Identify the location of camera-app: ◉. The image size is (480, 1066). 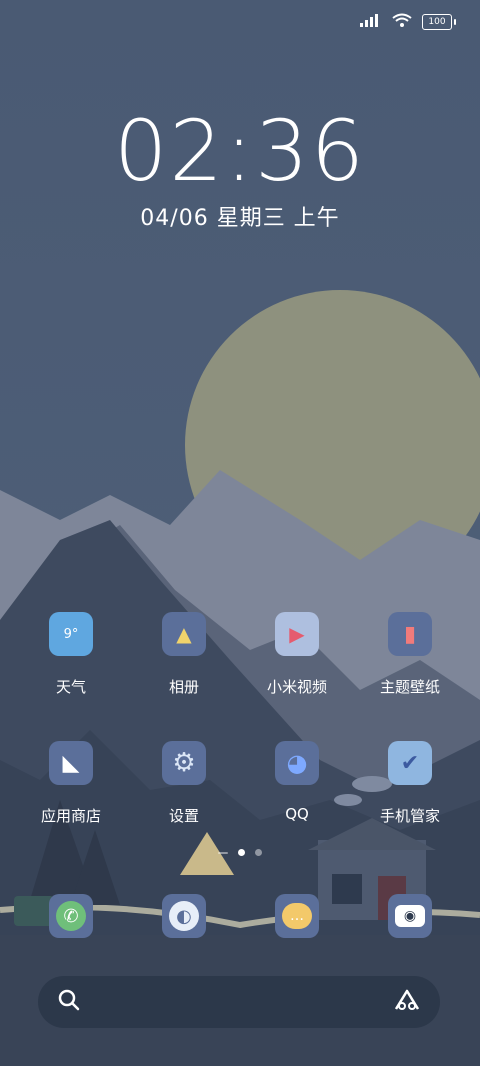
(410, 916).